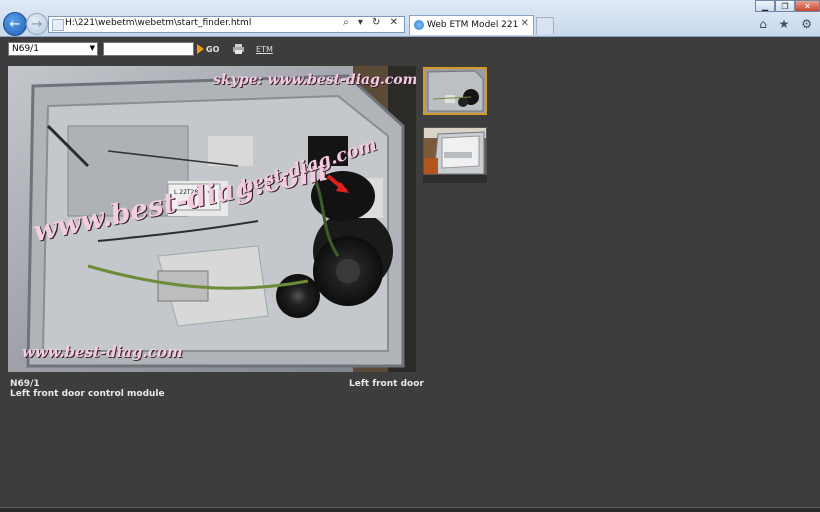 This screenshot has width=820, height=512. I want to click on go-label: GO, so click(213, 49).